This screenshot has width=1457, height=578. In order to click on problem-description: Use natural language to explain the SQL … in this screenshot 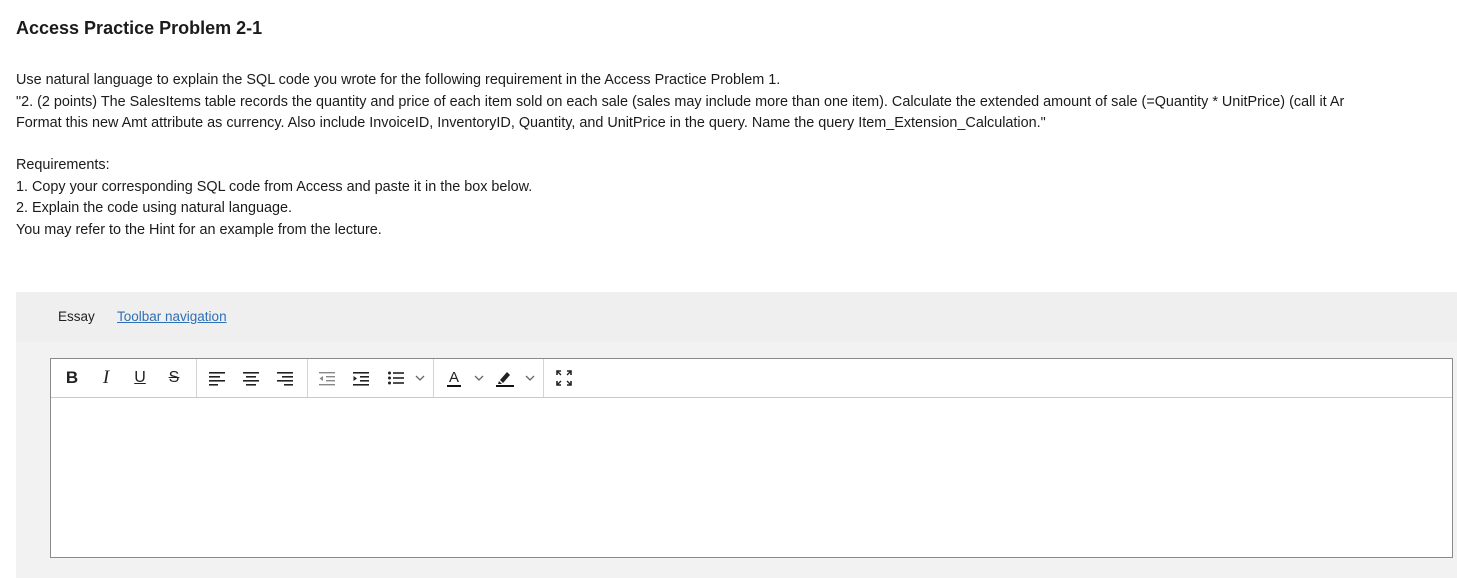, I will do `click(736, 102)`.